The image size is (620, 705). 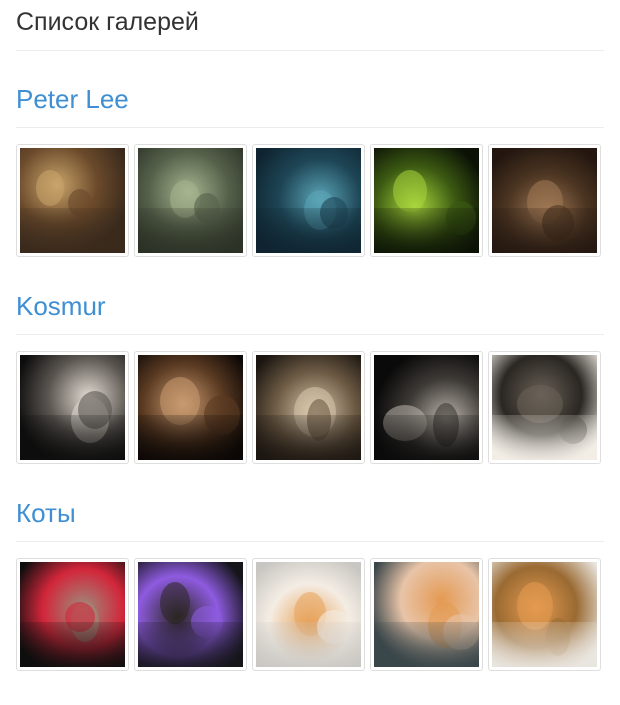 I want to click on gallery-title-kosmur: Kosmur, so click(x=61, y=306).